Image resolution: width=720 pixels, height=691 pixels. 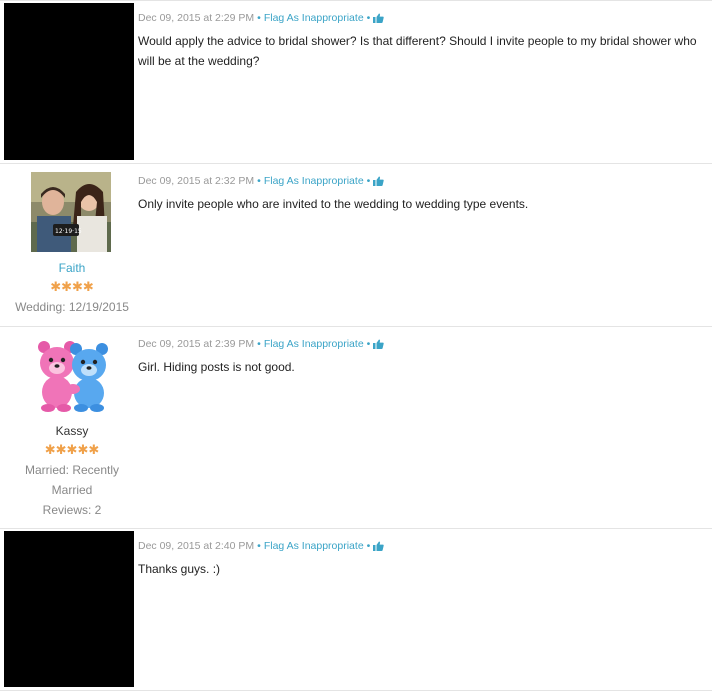 What do you see at coordinates (68, 231) in the screenshot?
I see `svg-text: 12·19·15` at bounding box center [68, 231].